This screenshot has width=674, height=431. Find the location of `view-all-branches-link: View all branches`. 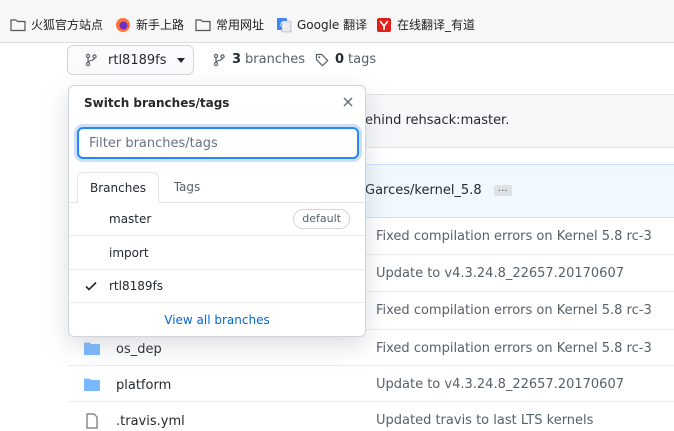

view-all-branches-link: View all branches is located at coordinates (216, 320).